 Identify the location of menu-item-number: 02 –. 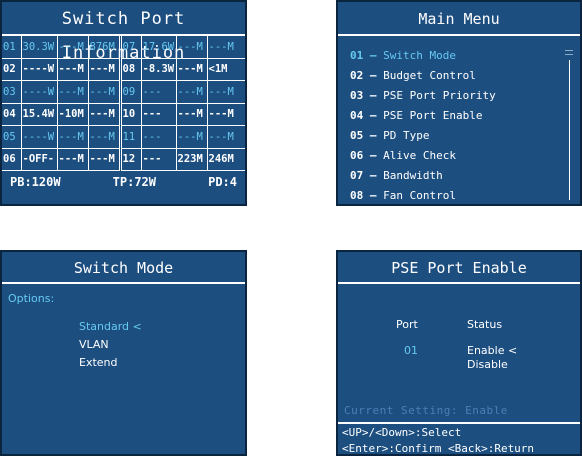
(363, 75).